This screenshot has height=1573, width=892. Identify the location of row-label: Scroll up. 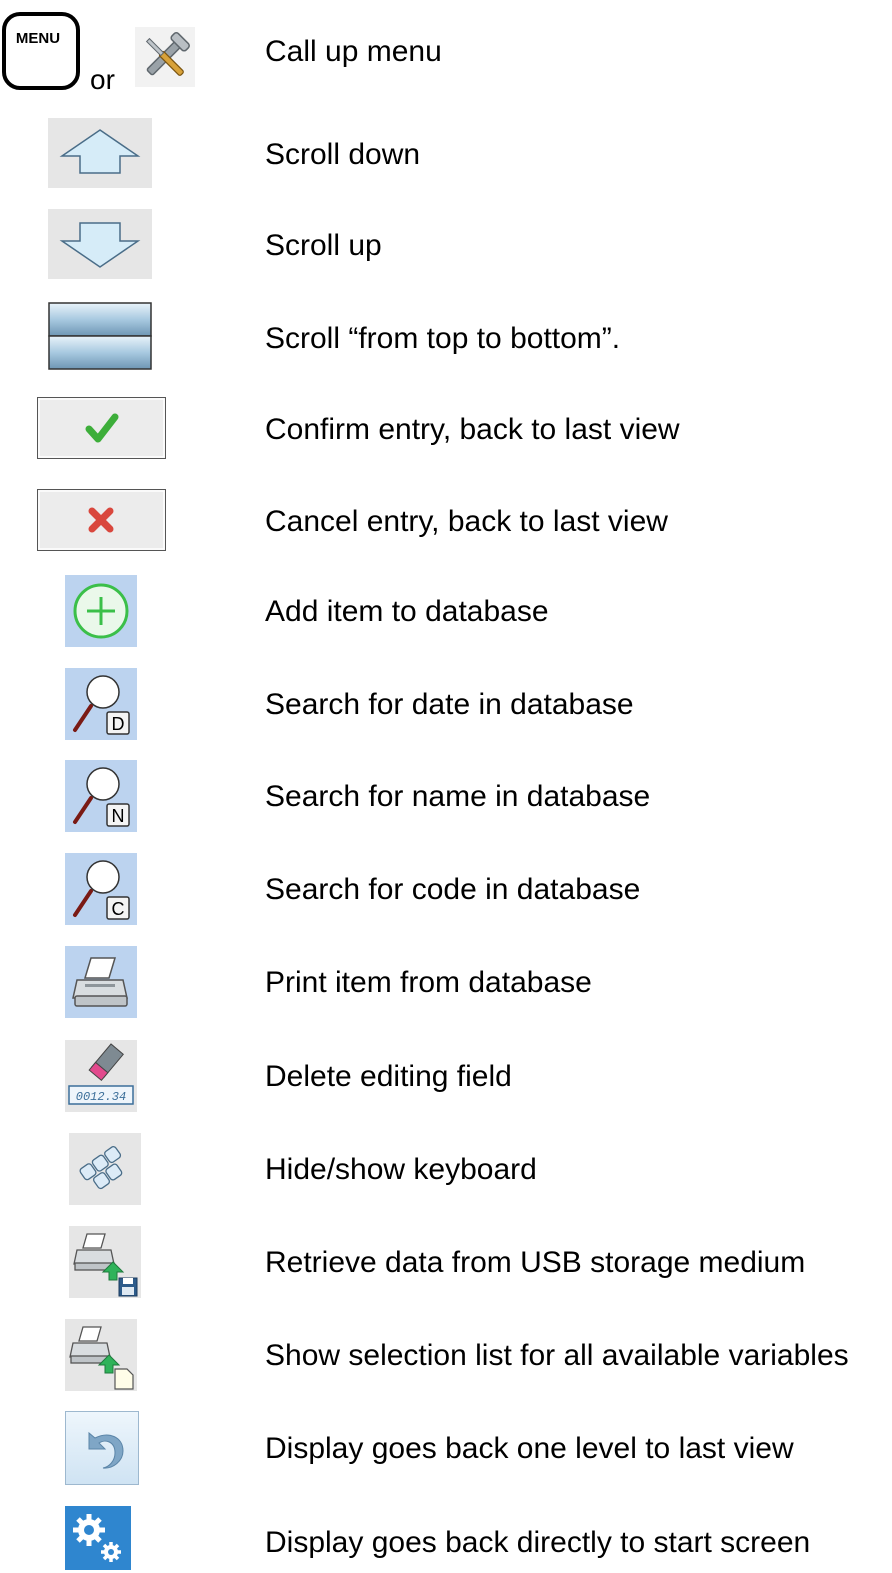
(323, 245).